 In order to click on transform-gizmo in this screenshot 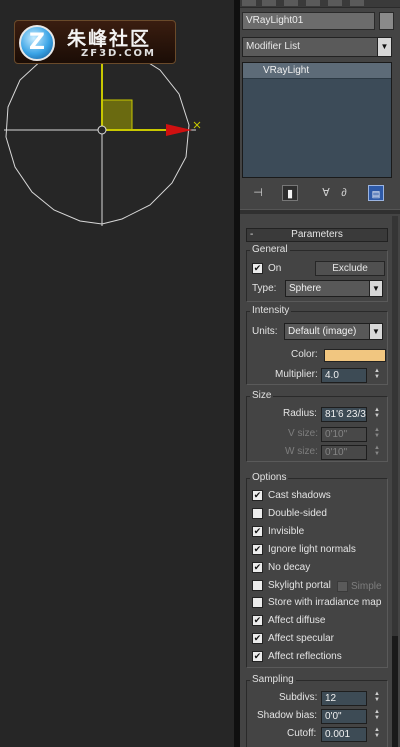, I will do `click(149, 100)`.